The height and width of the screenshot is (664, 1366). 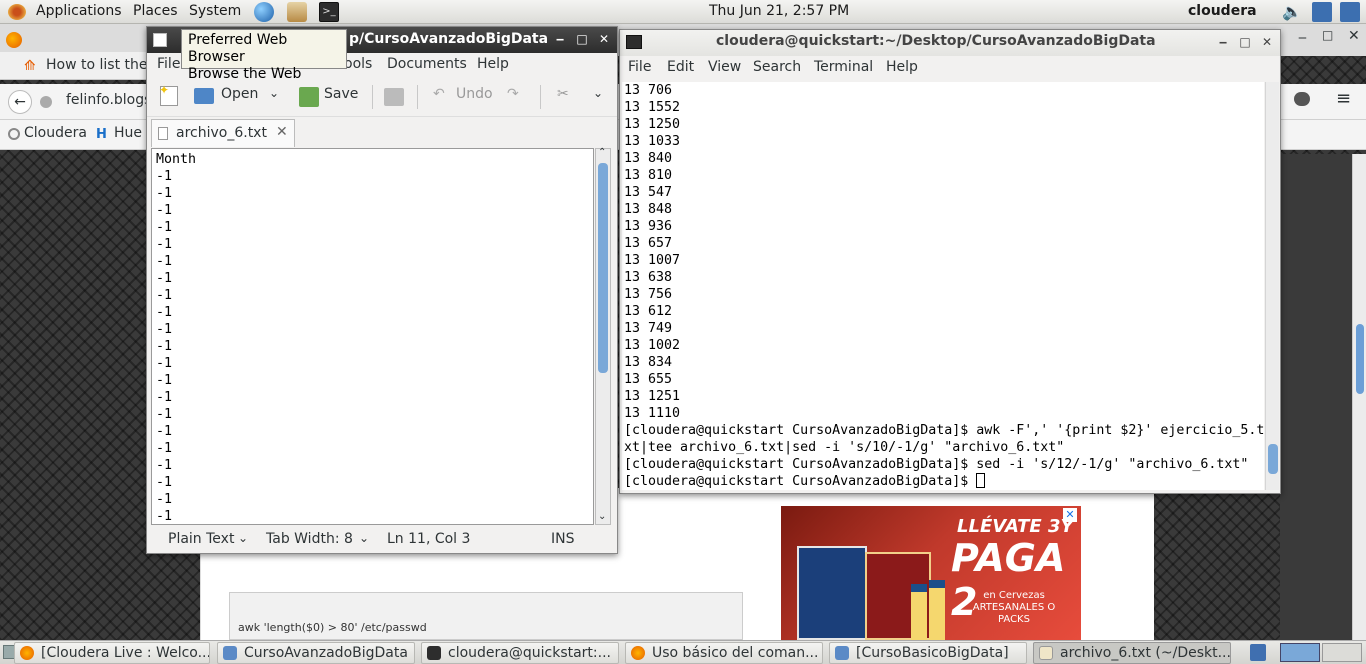 What do you see at coordinates (215, 11) in the screenshot?
I see `menu-system: System` at bounding box center [215, 11].